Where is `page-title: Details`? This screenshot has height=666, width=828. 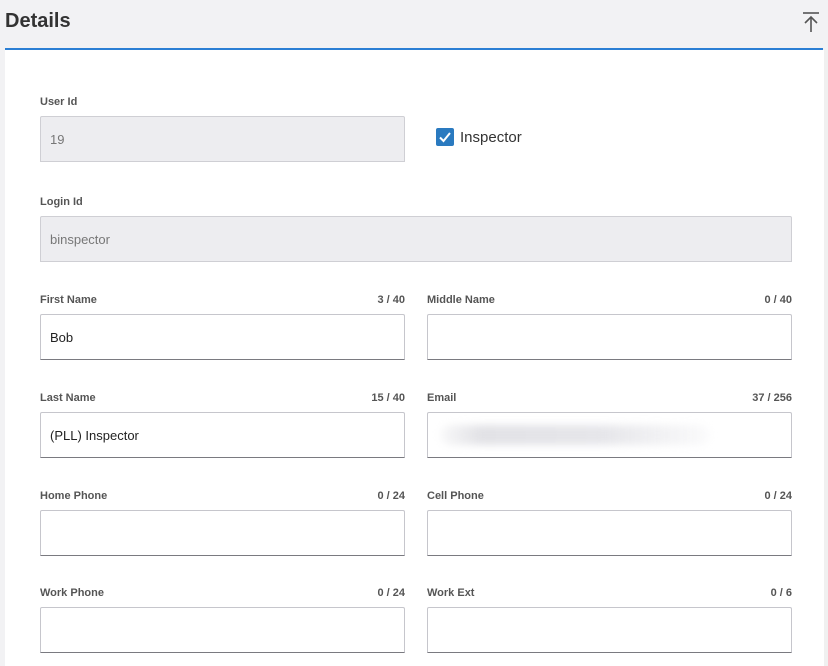
page-title: Details is located at coordinates (38, 21).